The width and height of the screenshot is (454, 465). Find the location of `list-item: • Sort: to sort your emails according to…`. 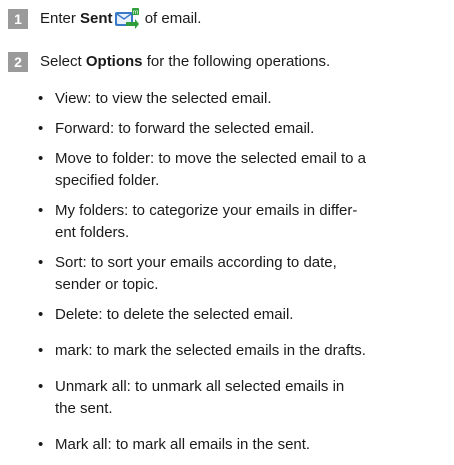

list-item: • Sort: to sort your emails according to… is located at coordinates (243, 274).